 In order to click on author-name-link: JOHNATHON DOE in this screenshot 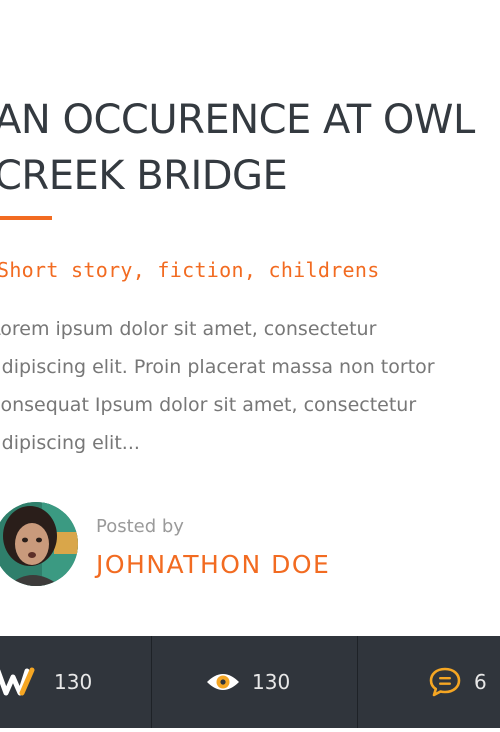, I will do `click(213, 564)`.